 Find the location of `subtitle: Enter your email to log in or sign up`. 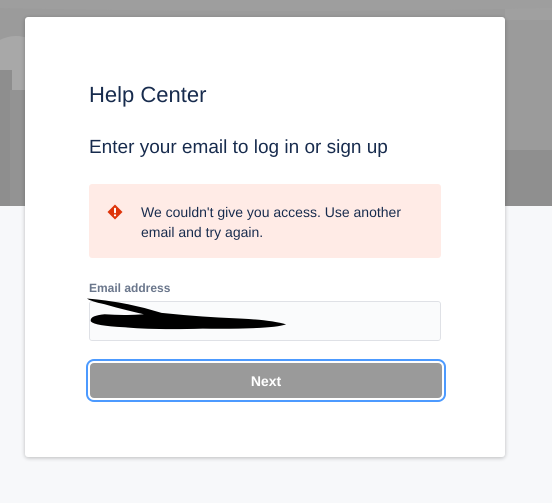

subtitle: Enter your email to log in or sign up is located at coordinates (239, 148).